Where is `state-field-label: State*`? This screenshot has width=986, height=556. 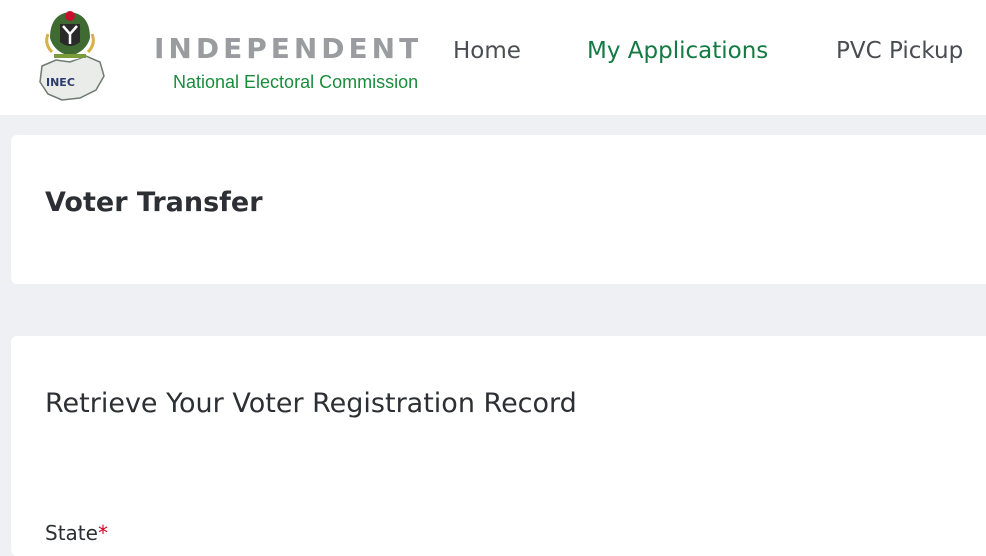 state-field-label: State* is located at coordinates (76, 533).